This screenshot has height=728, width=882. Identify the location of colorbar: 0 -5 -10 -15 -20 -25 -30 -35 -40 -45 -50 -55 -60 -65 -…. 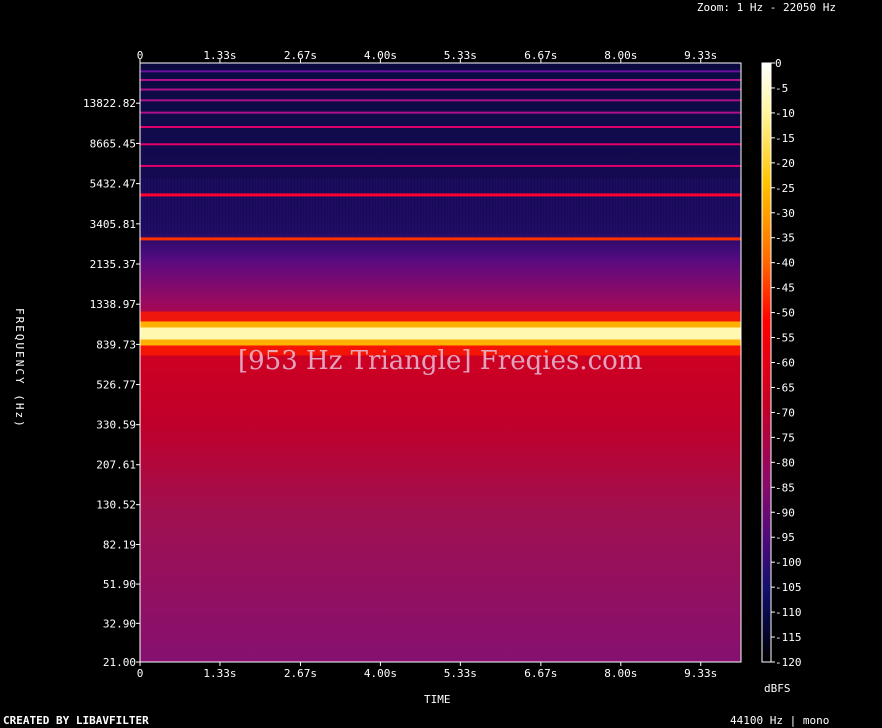
(781, 363).